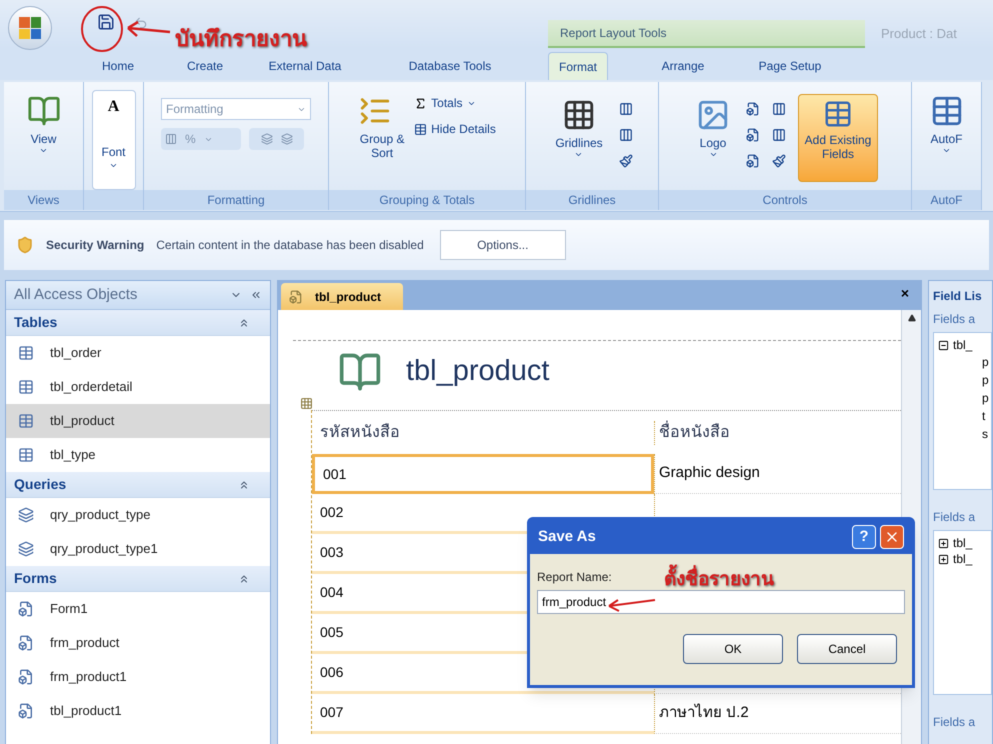  Describe the element at coordinates (76, 294) in the screenshot. I see `pane-title: All Access Objects` at that location.